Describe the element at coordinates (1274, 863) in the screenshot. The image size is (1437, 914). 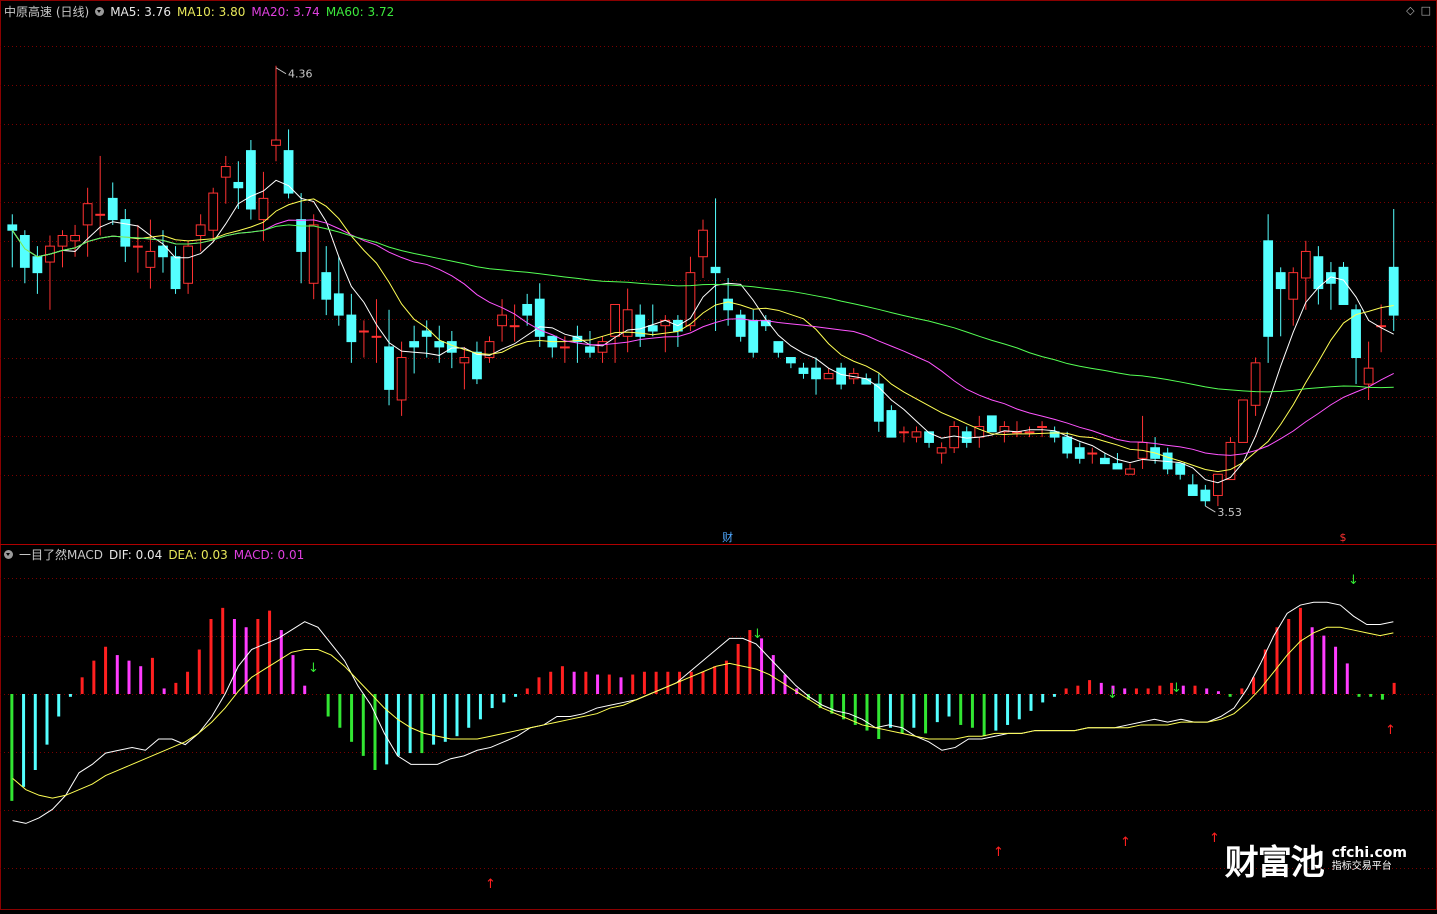
I see `watermark-logo: 财富池` at that location.